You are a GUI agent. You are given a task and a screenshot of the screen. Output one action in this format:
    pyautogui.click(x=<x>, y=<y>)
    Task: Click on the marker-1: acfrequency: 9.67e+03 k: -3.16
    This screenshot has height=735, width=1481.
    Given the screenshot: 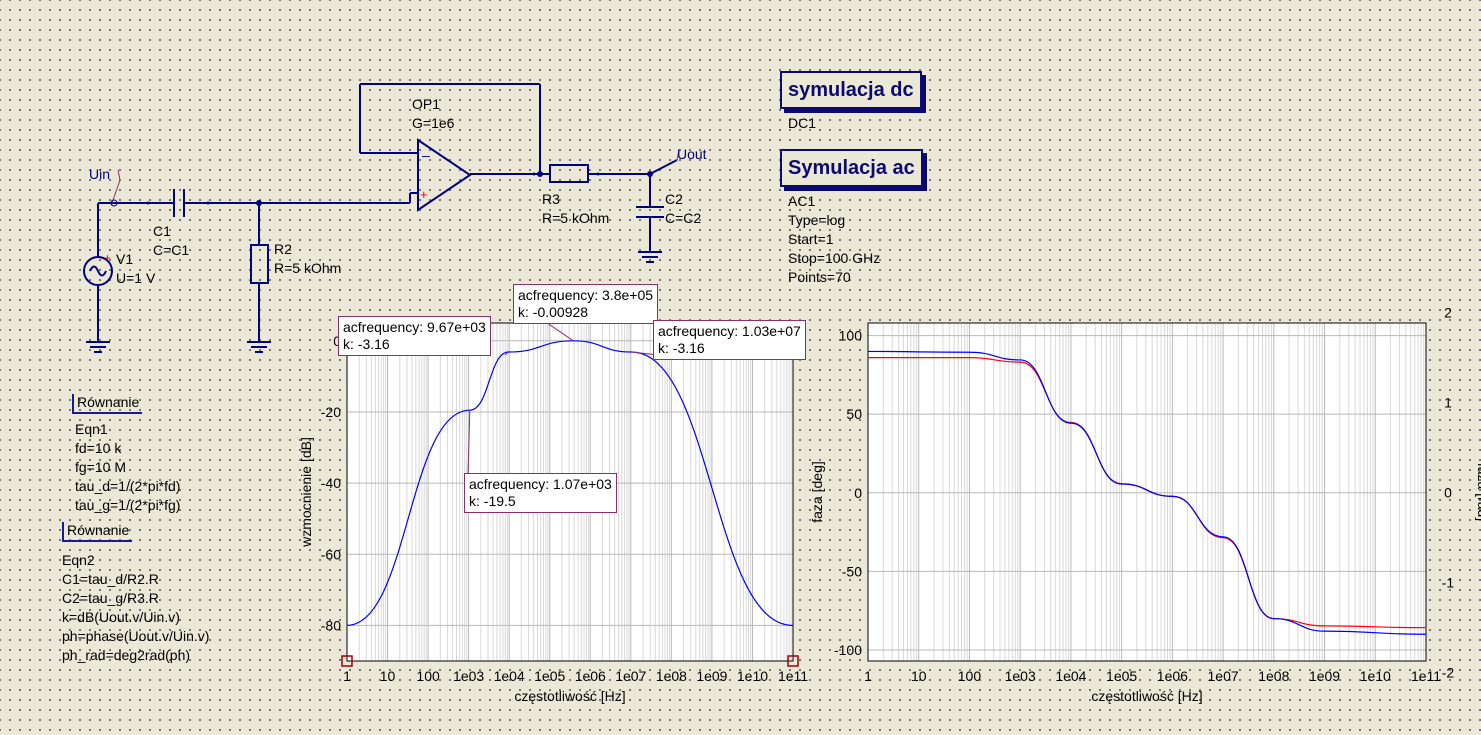 What is the action you would take?
    pyautogui.click(x=414, y=336)
    